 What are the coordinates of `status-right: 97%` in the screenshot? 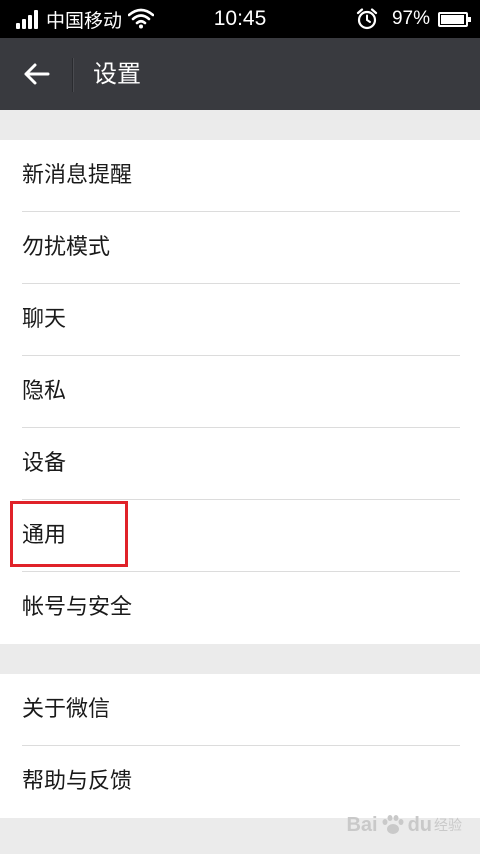 It's located at (413, 19).